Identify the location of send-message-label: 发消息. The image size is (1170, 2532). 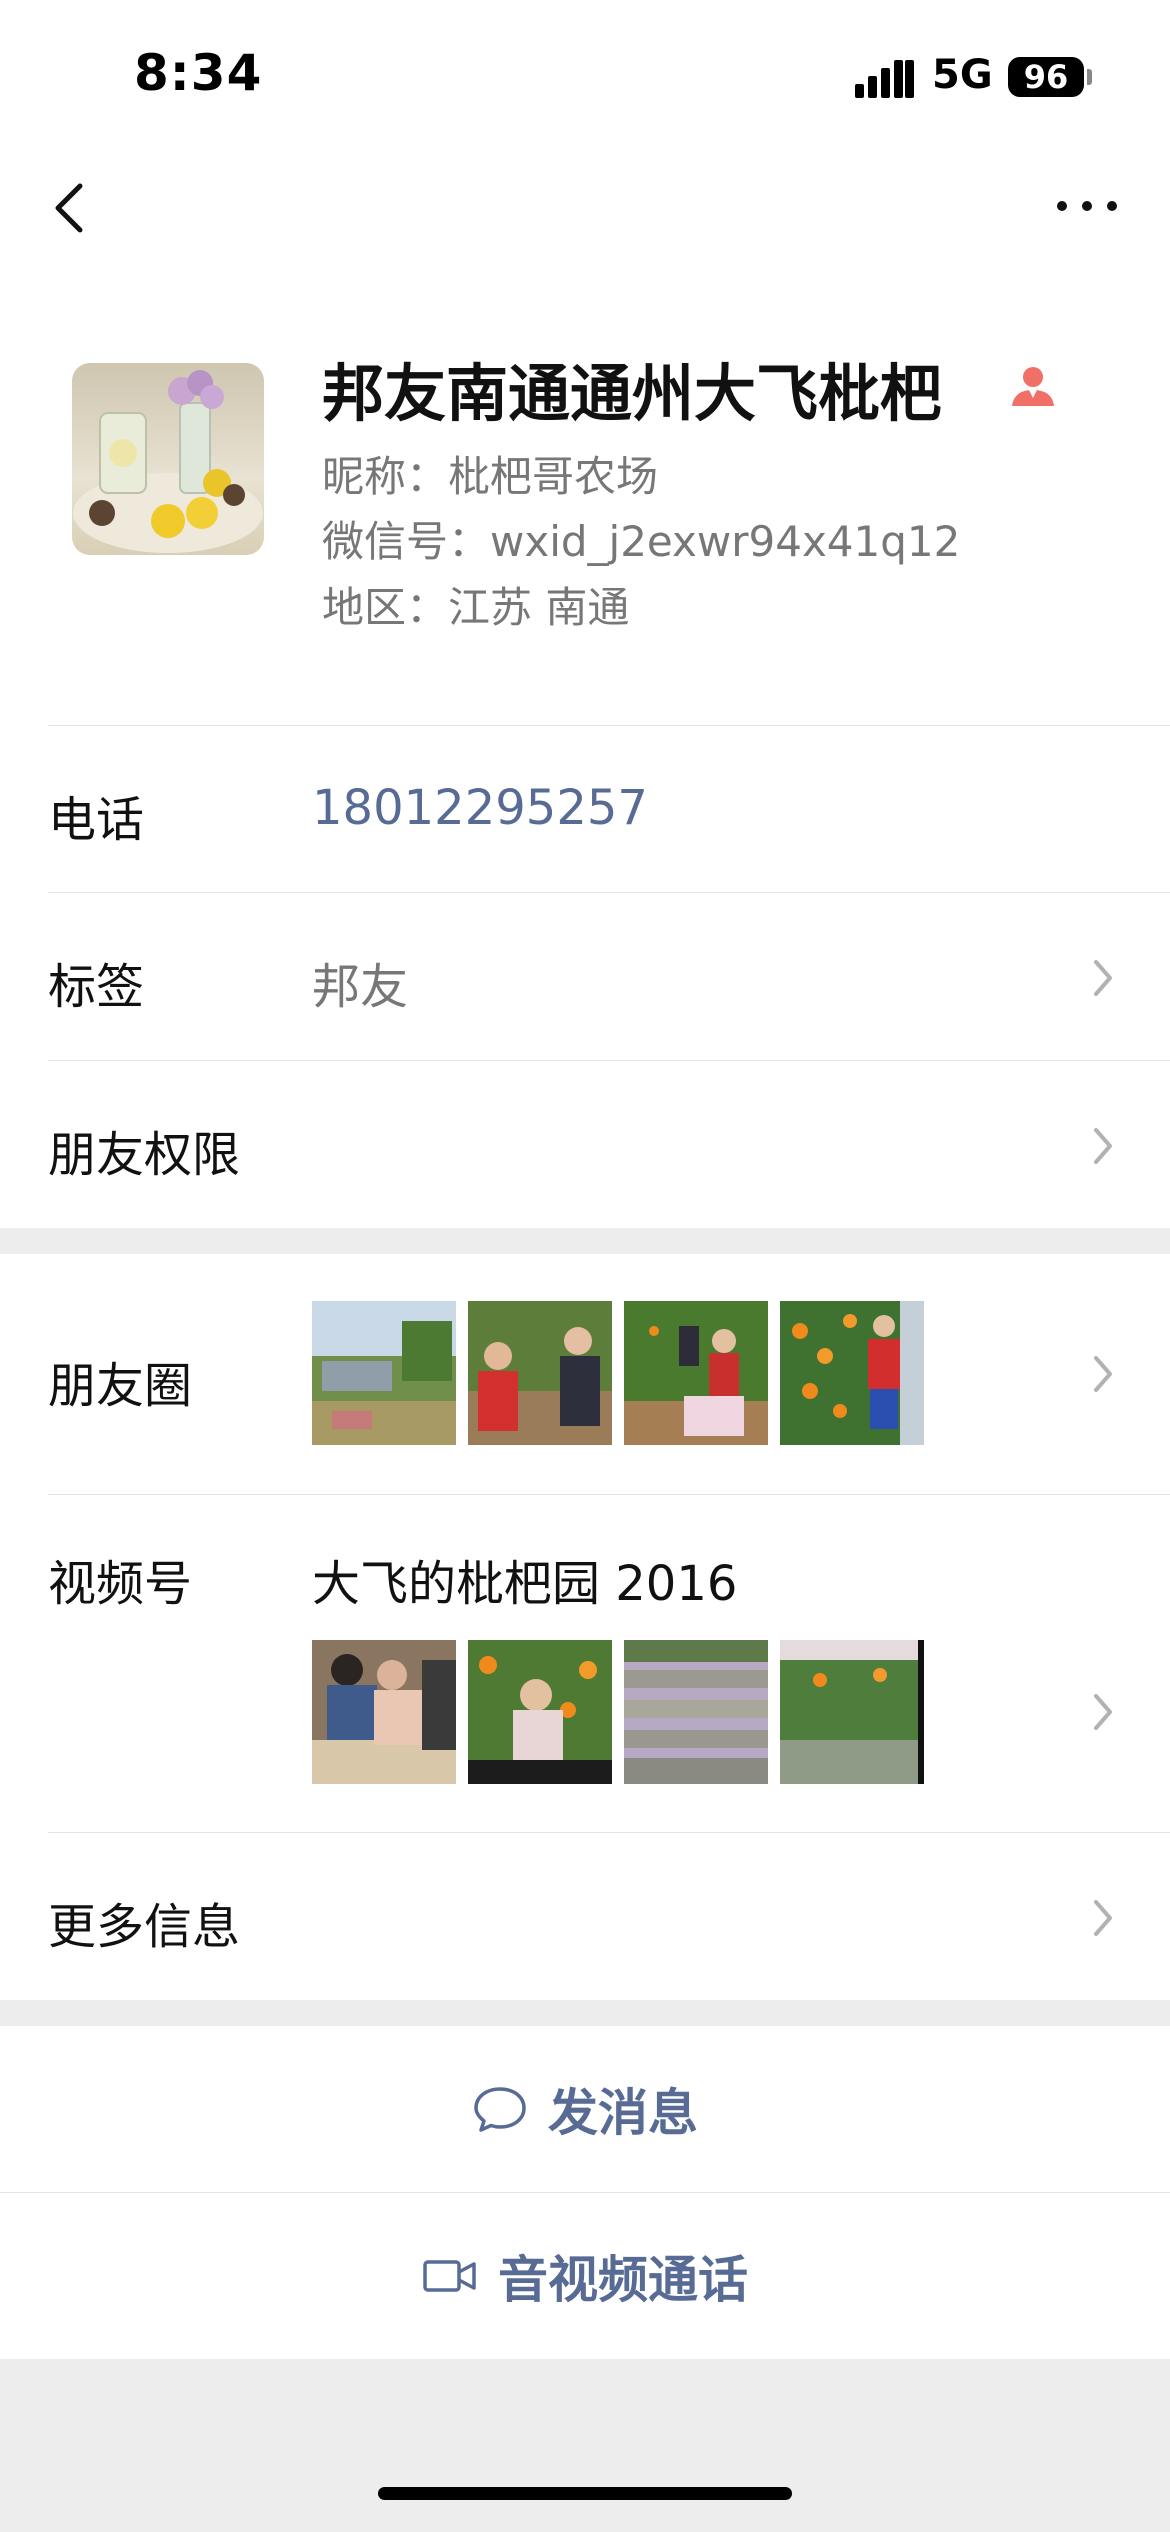
(623, 2113).